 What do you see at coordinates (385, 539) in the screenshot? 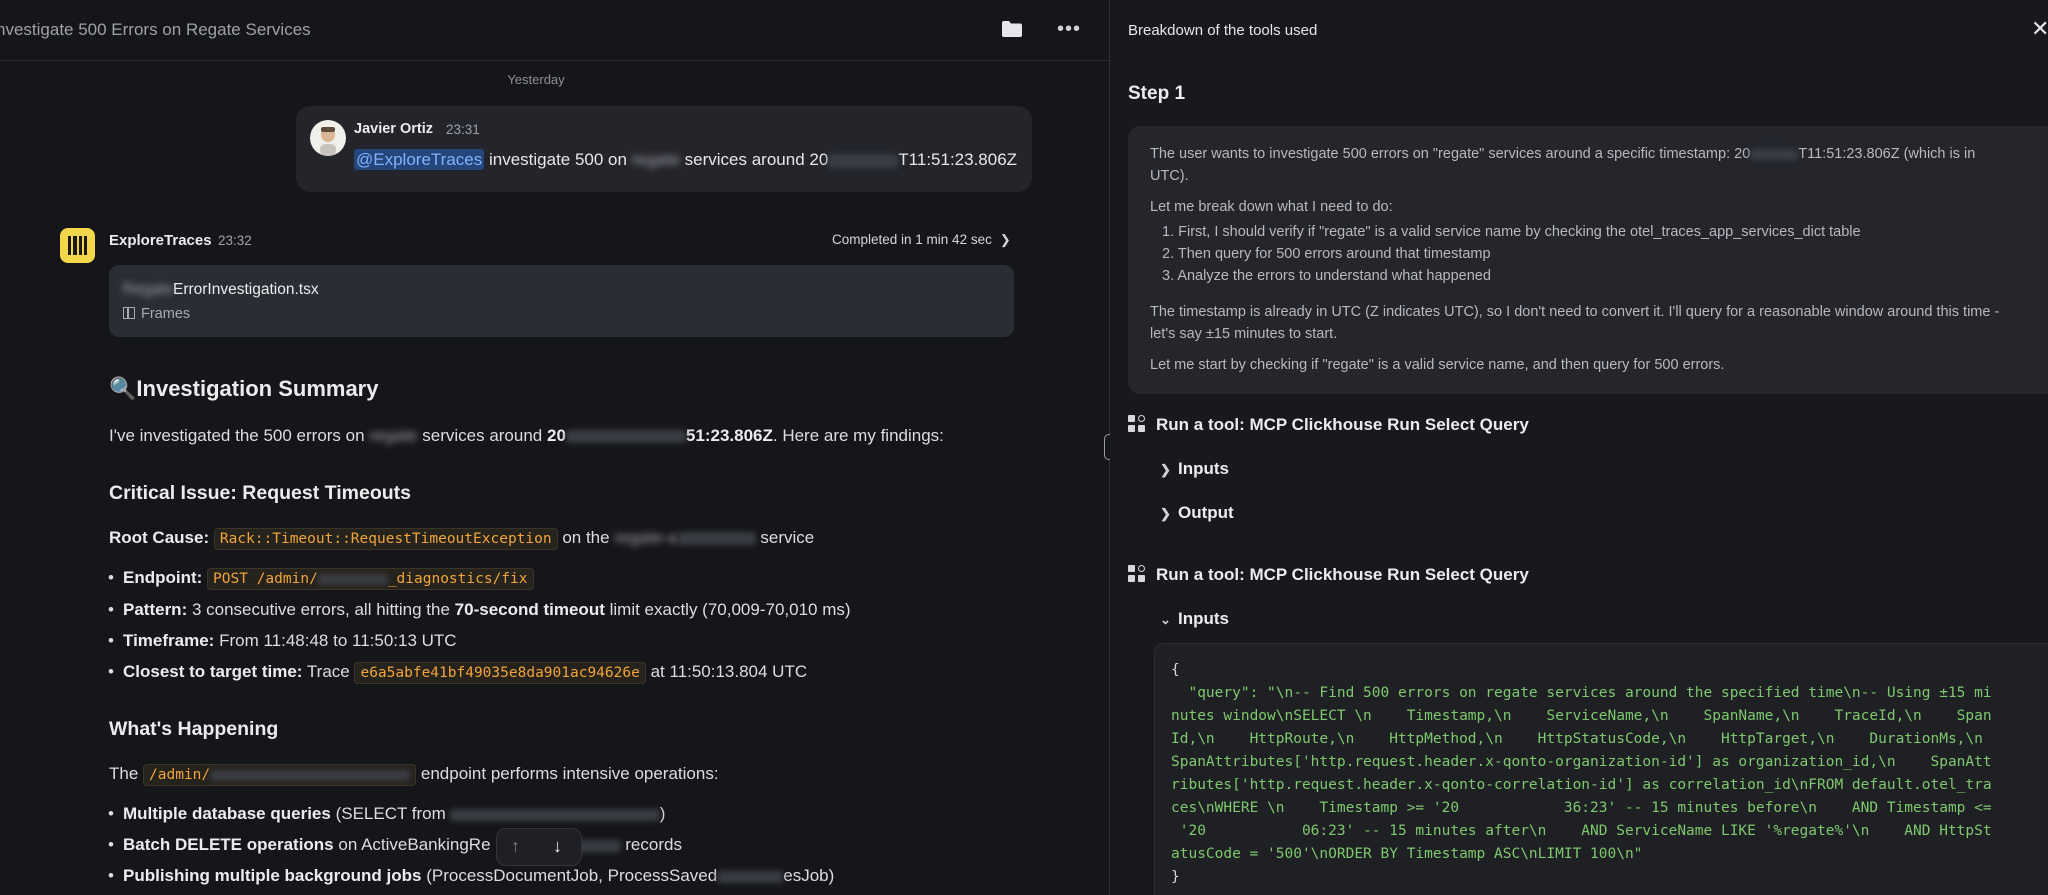
I see `root-cause-code: Rack::Timeout::RequestTimeoutException` at bounding box center [385, 539].